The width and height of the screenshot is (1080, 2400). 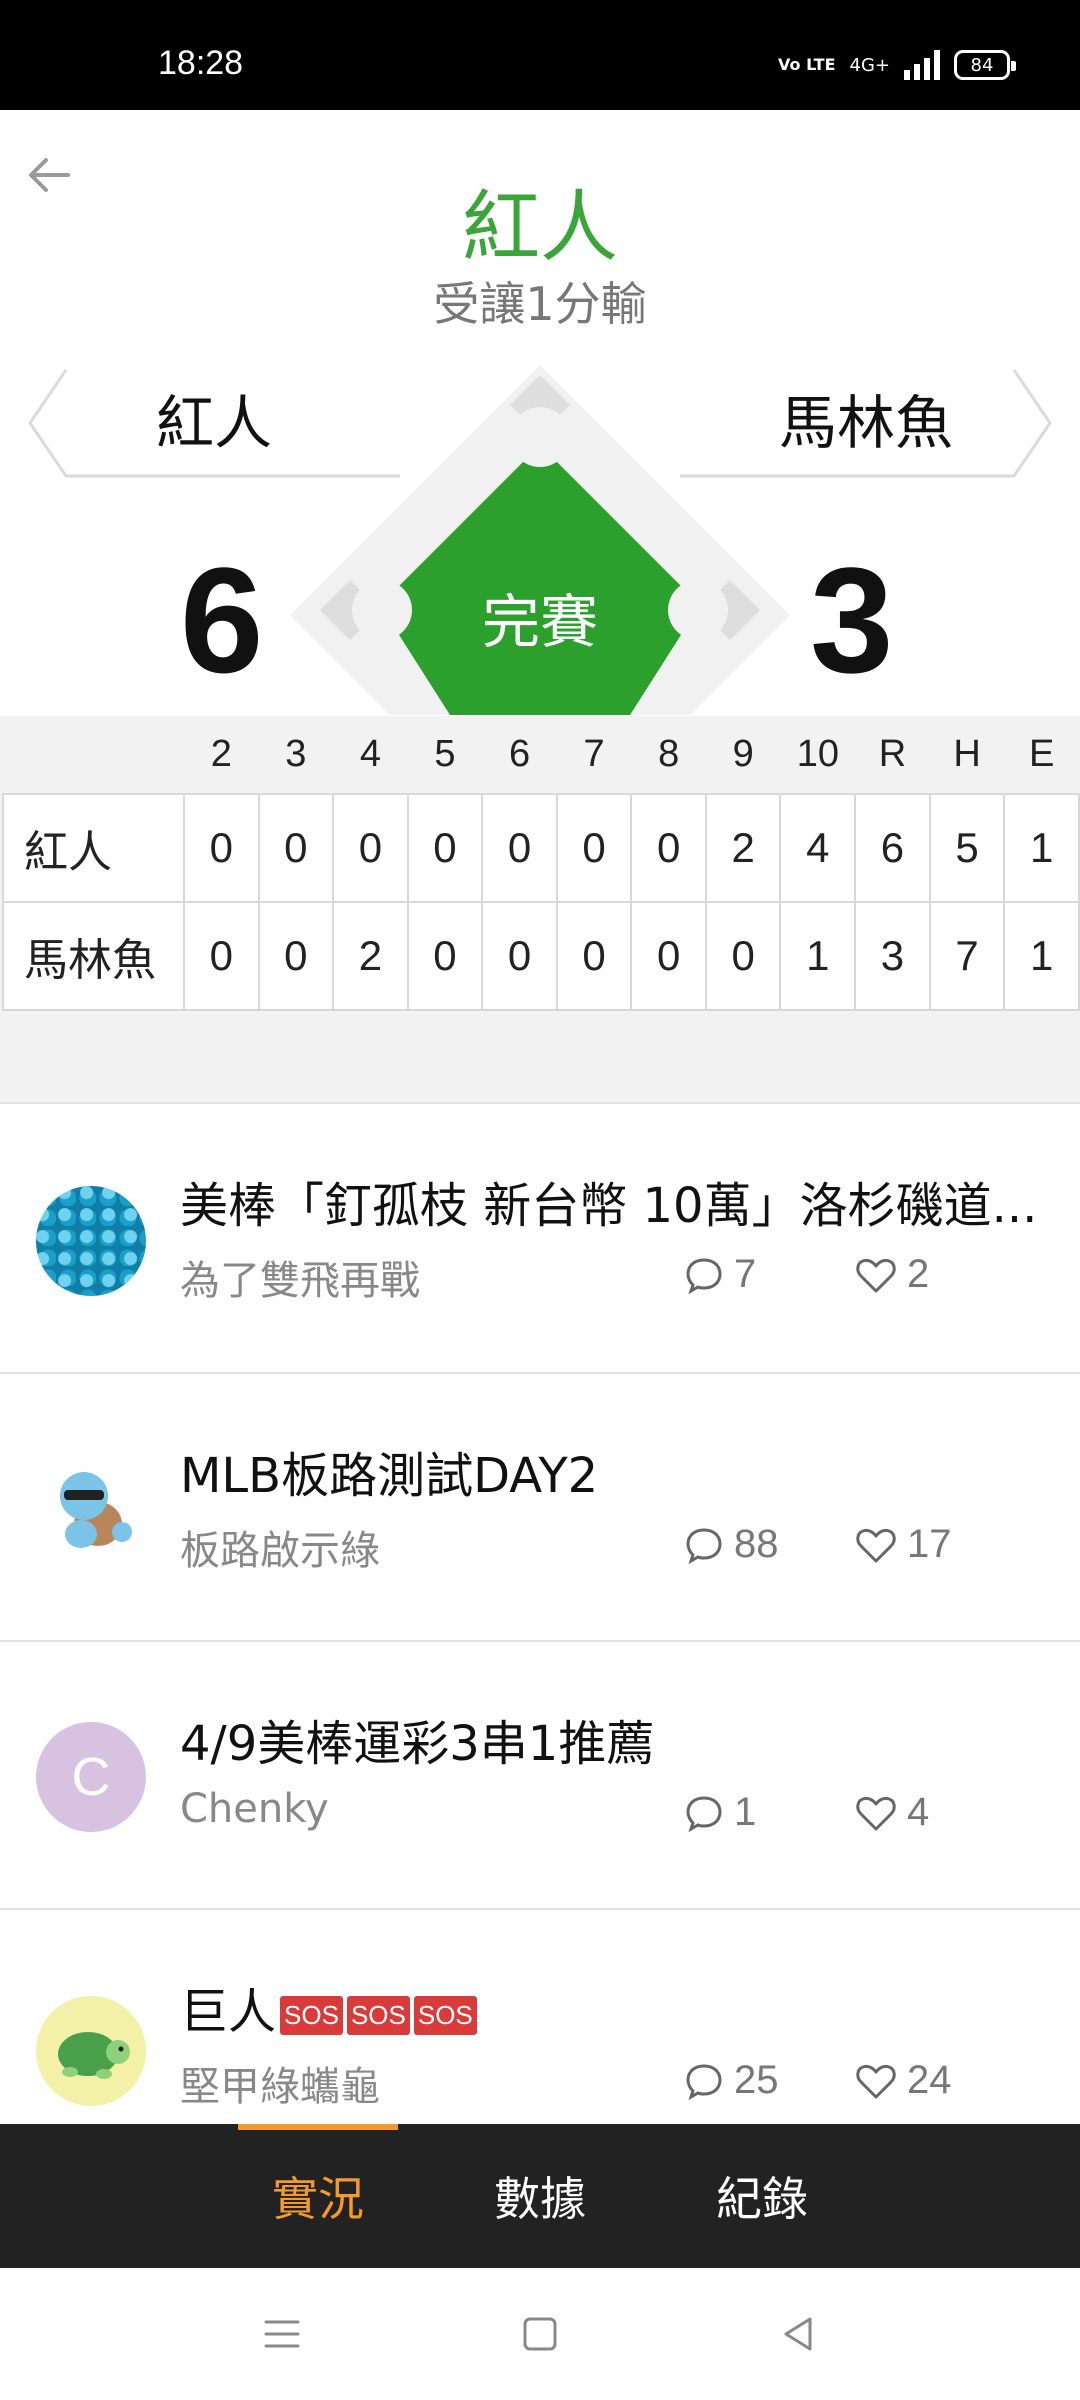 What do you see at coordinates (221, 754) in the screenshot?
I see `header-inning-2: 2` at bounding box center [221, 754].